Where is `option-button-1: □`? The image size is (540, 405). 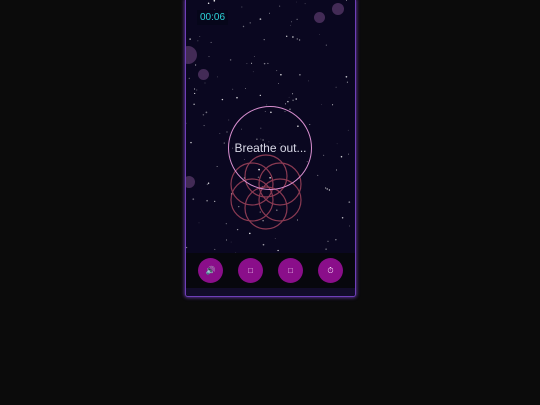 option-button-1: □ is located at coordinates (250, 270).